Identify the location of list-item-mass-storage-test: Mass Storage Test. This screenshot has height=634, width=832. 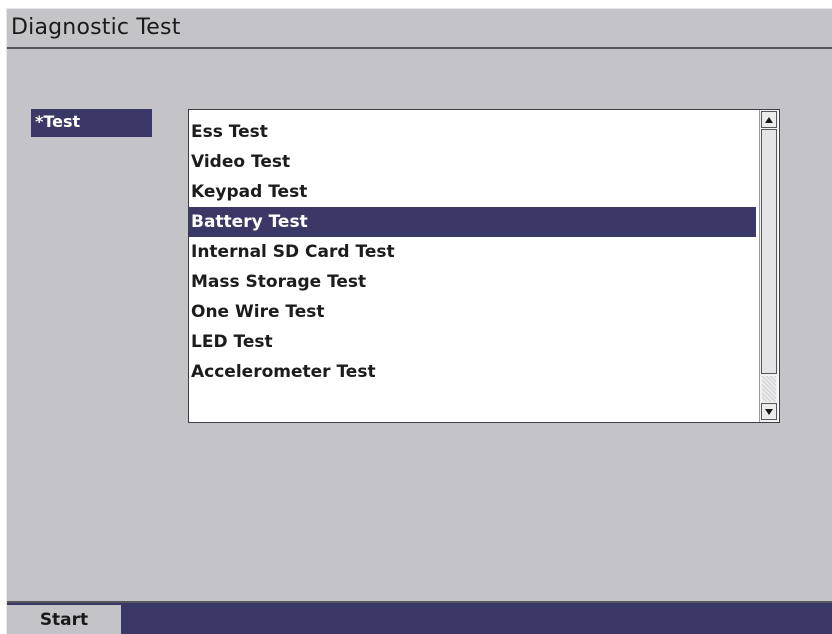
(472, 282).